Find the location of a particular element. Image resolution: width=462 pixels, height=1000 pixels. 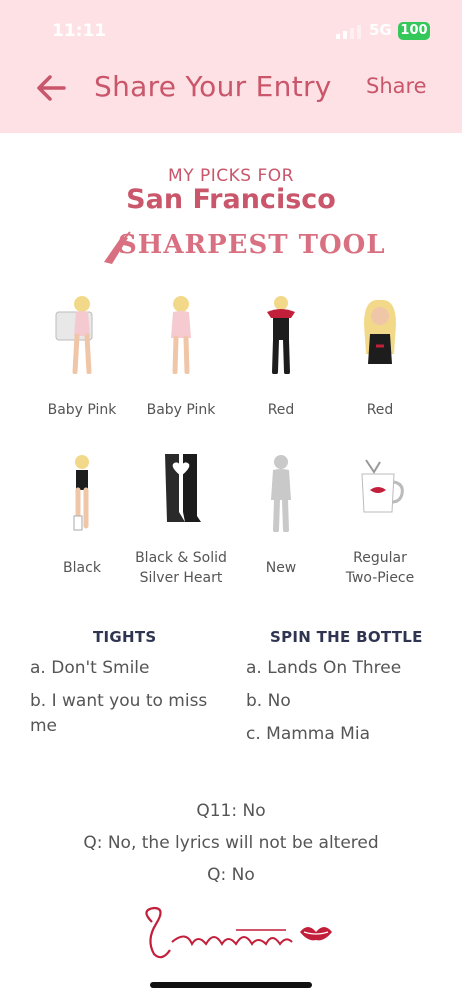

battery-icon: 100 is located at coordinates (414, 31).